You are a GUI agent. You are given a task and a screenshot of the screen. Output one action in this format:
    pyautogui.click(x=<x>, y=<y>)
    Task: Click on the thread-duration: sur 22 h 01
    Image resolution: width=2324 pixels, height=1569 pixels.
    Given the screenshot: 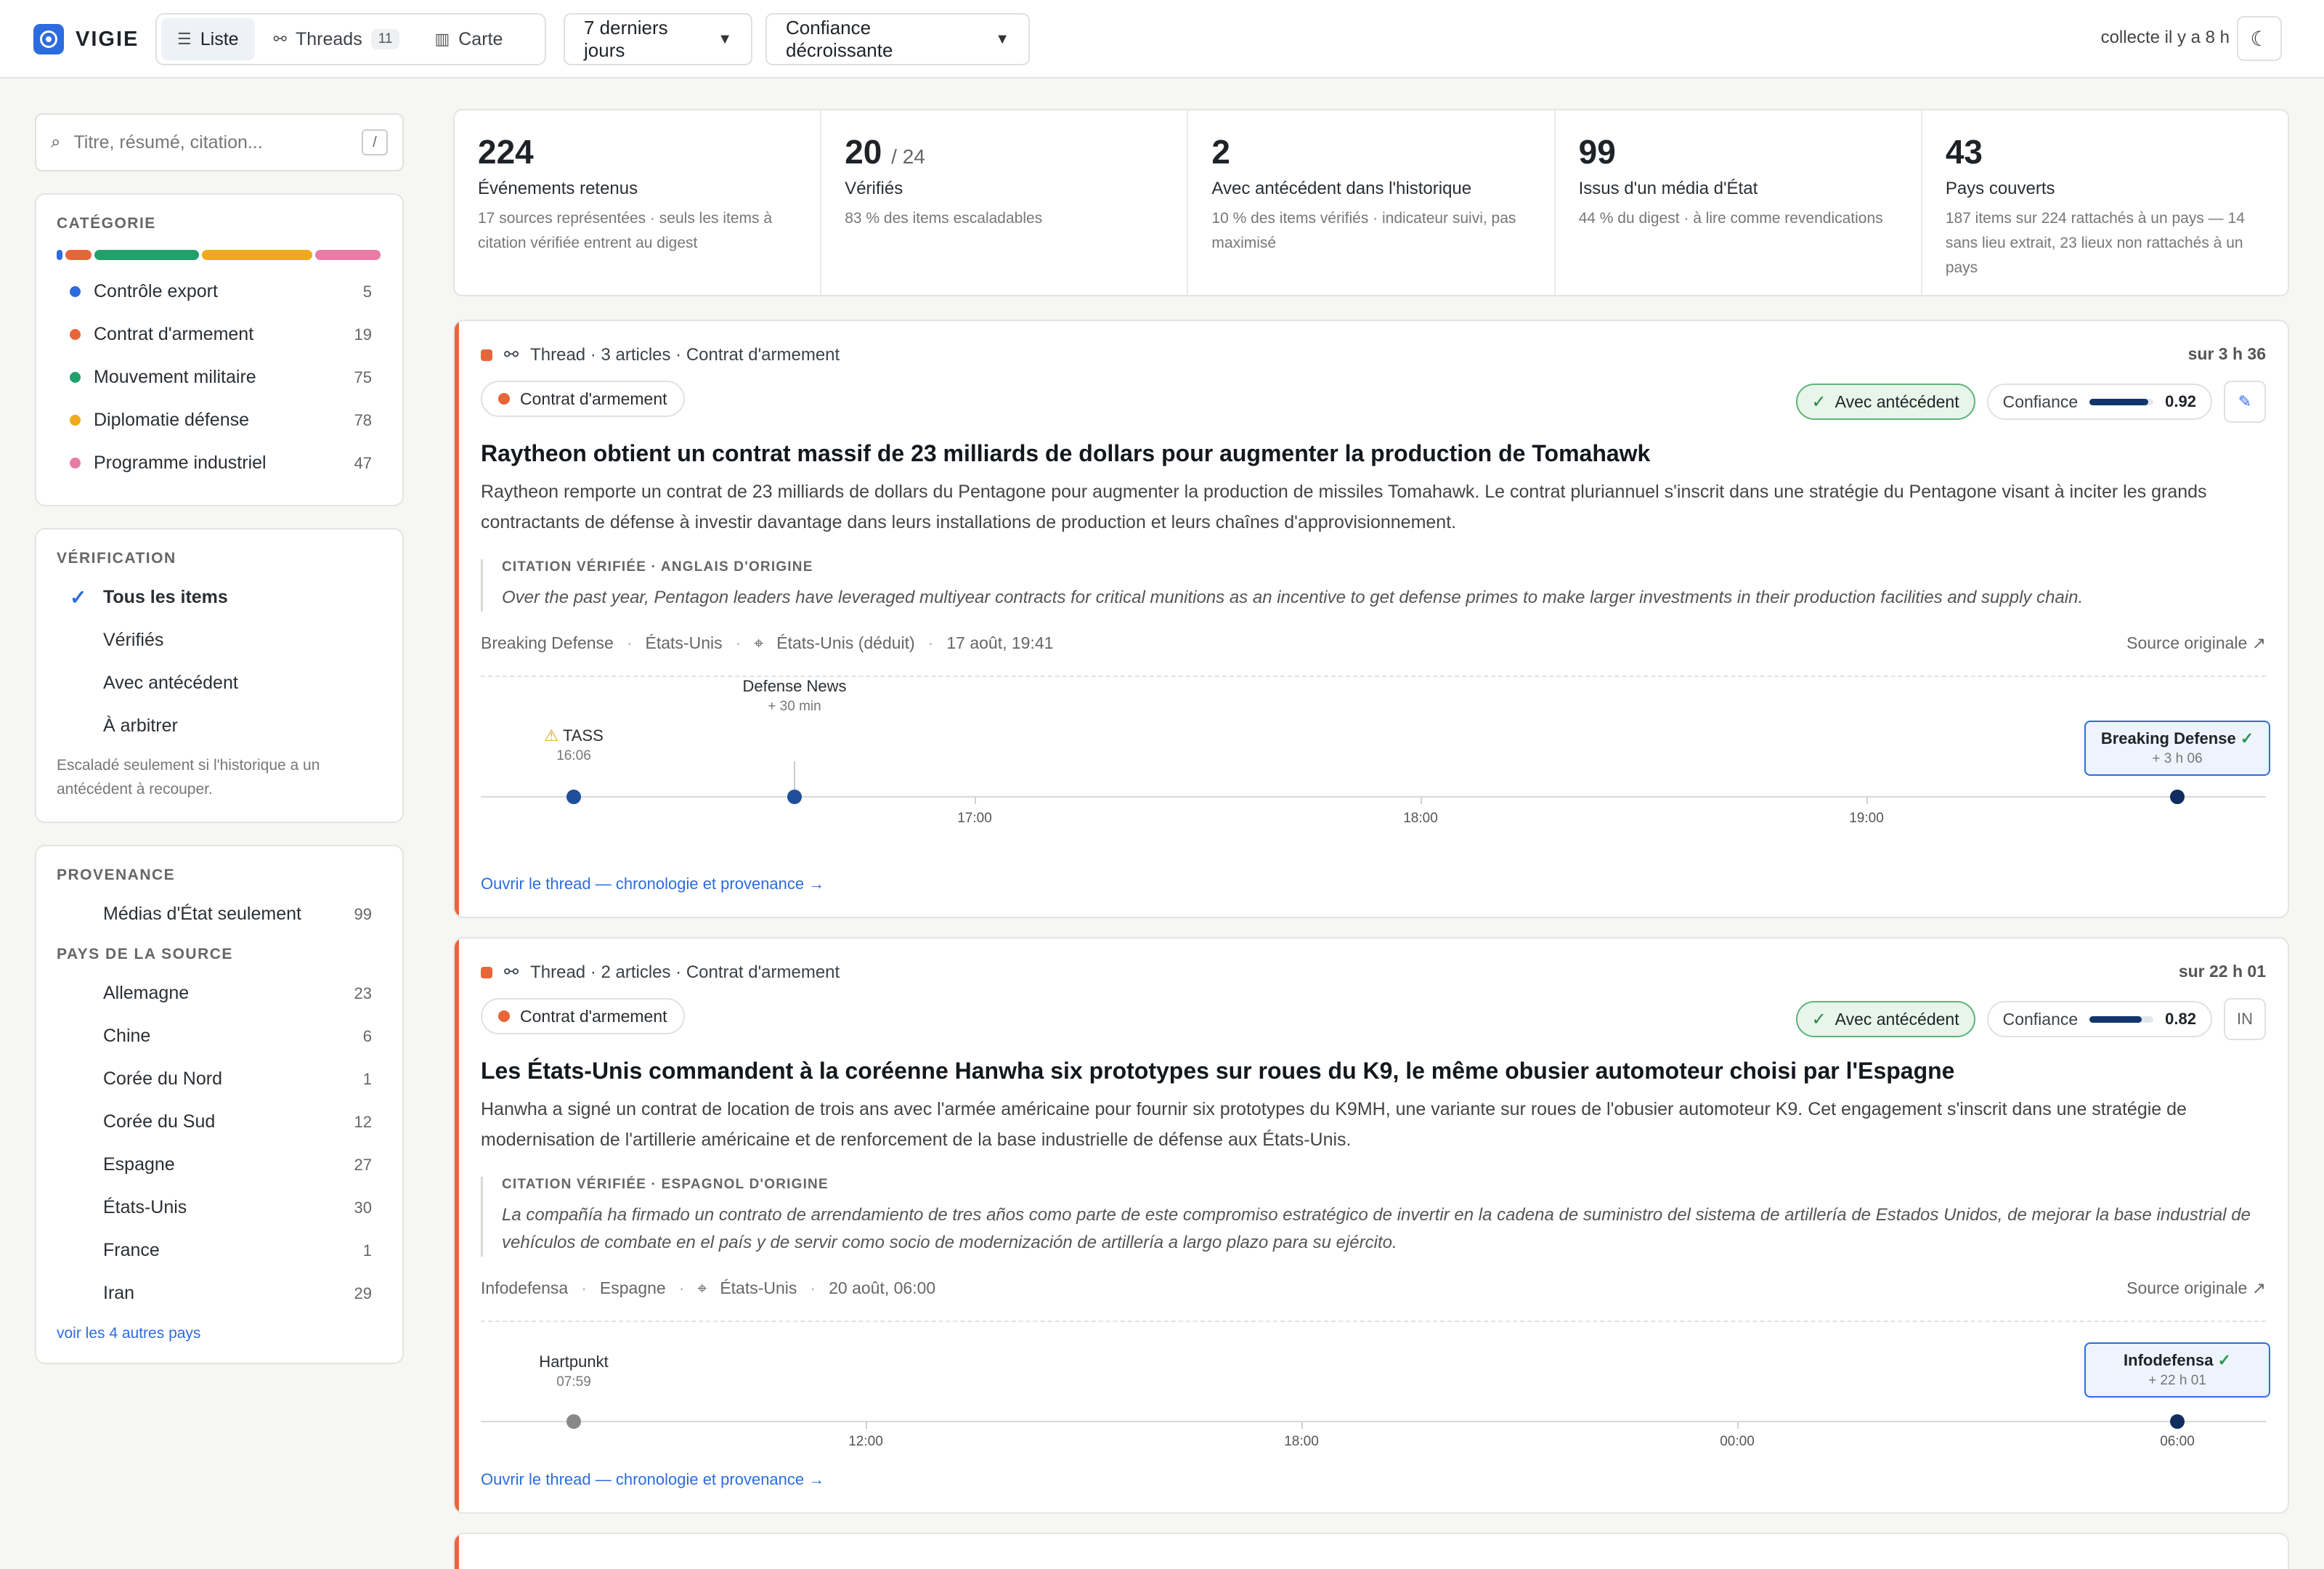 What is the action you would take?
    pyautogui.click(x=2222, y=971)
    